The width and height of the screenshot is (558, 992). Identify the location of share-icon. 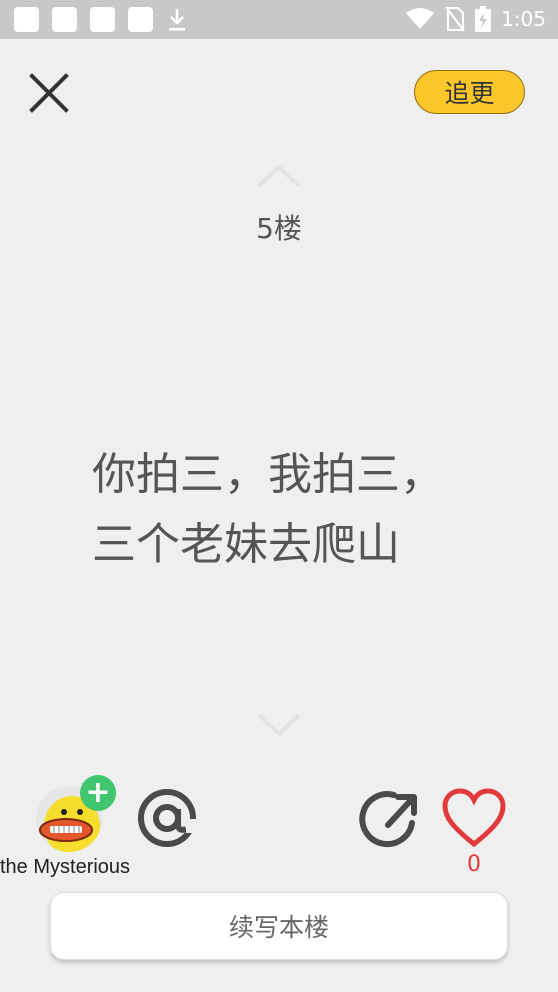
(390, 819).